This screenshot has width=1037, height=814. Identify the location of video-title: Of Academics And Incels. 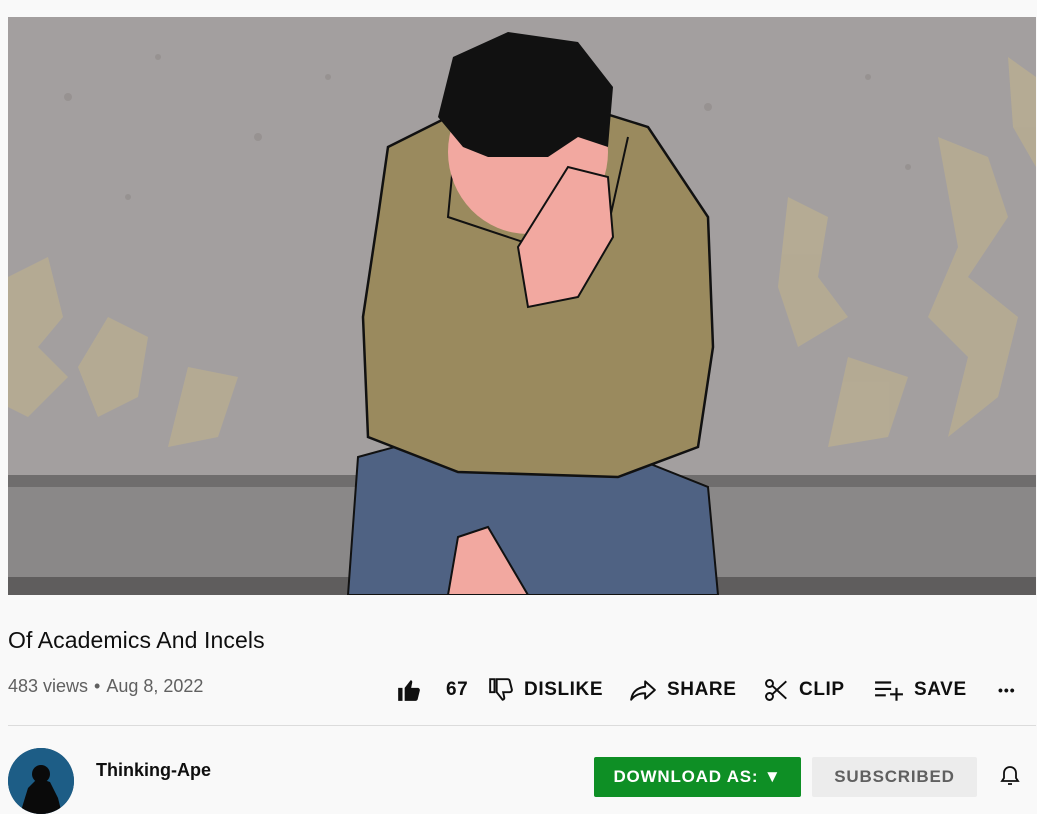
(136, 640).